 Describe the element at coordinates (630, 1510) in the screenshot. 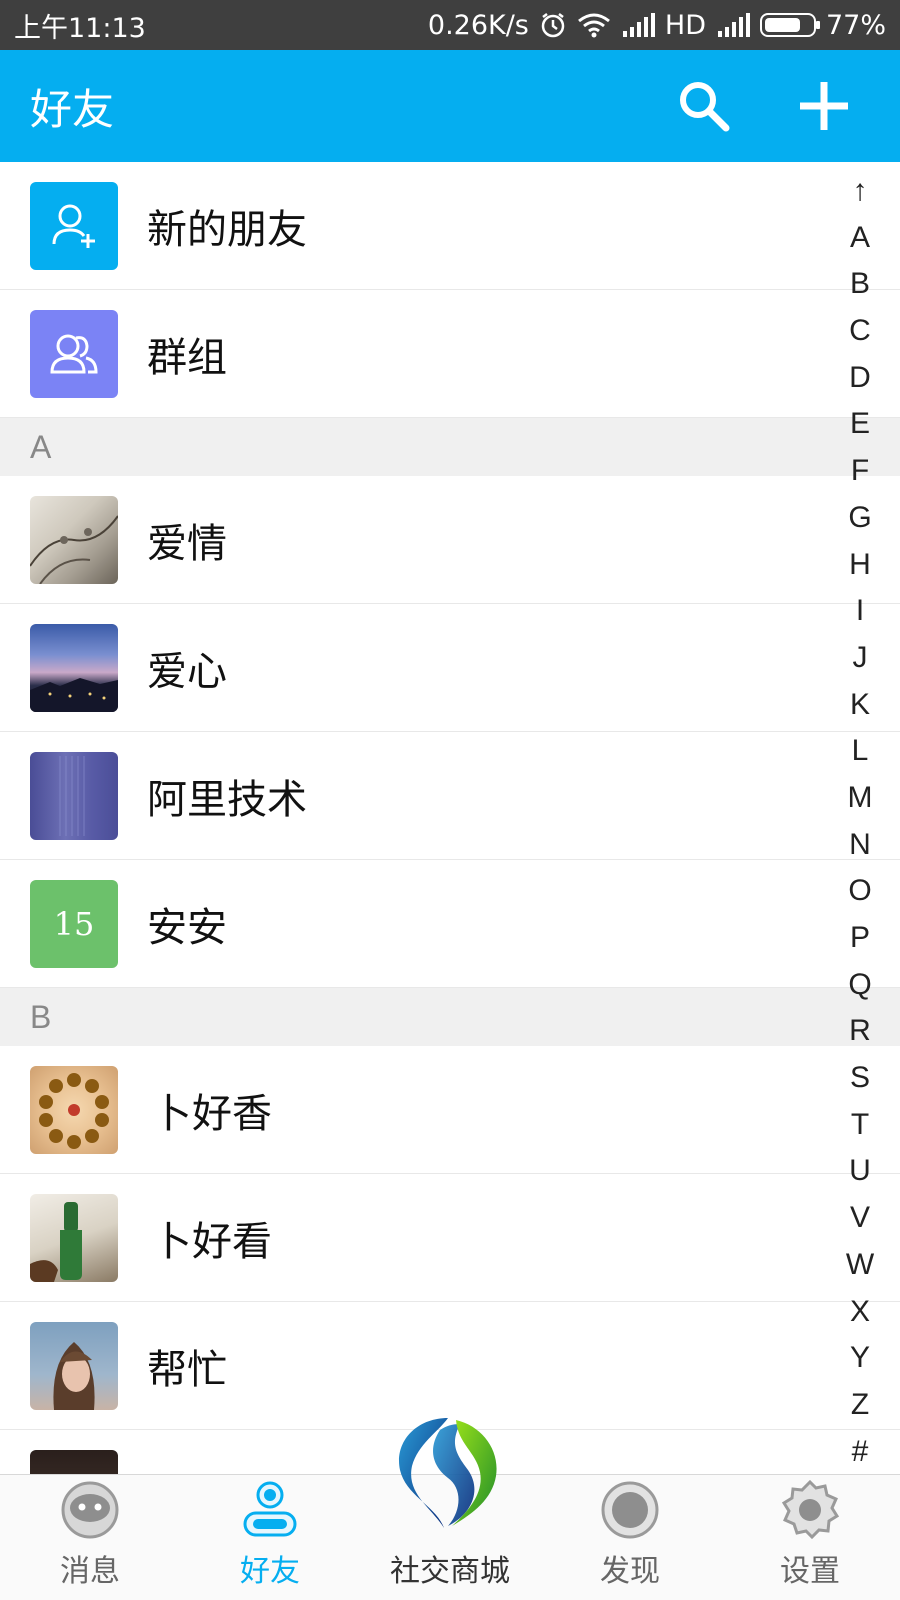

I see `discover-icon` at that location.